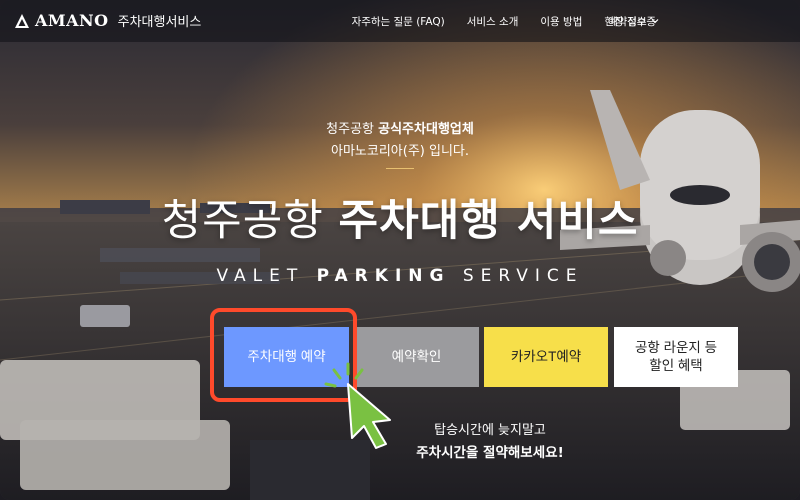  I want to click on lounge-button-label: 공항 라운지 등 할인 혜택, so click(676, 356).